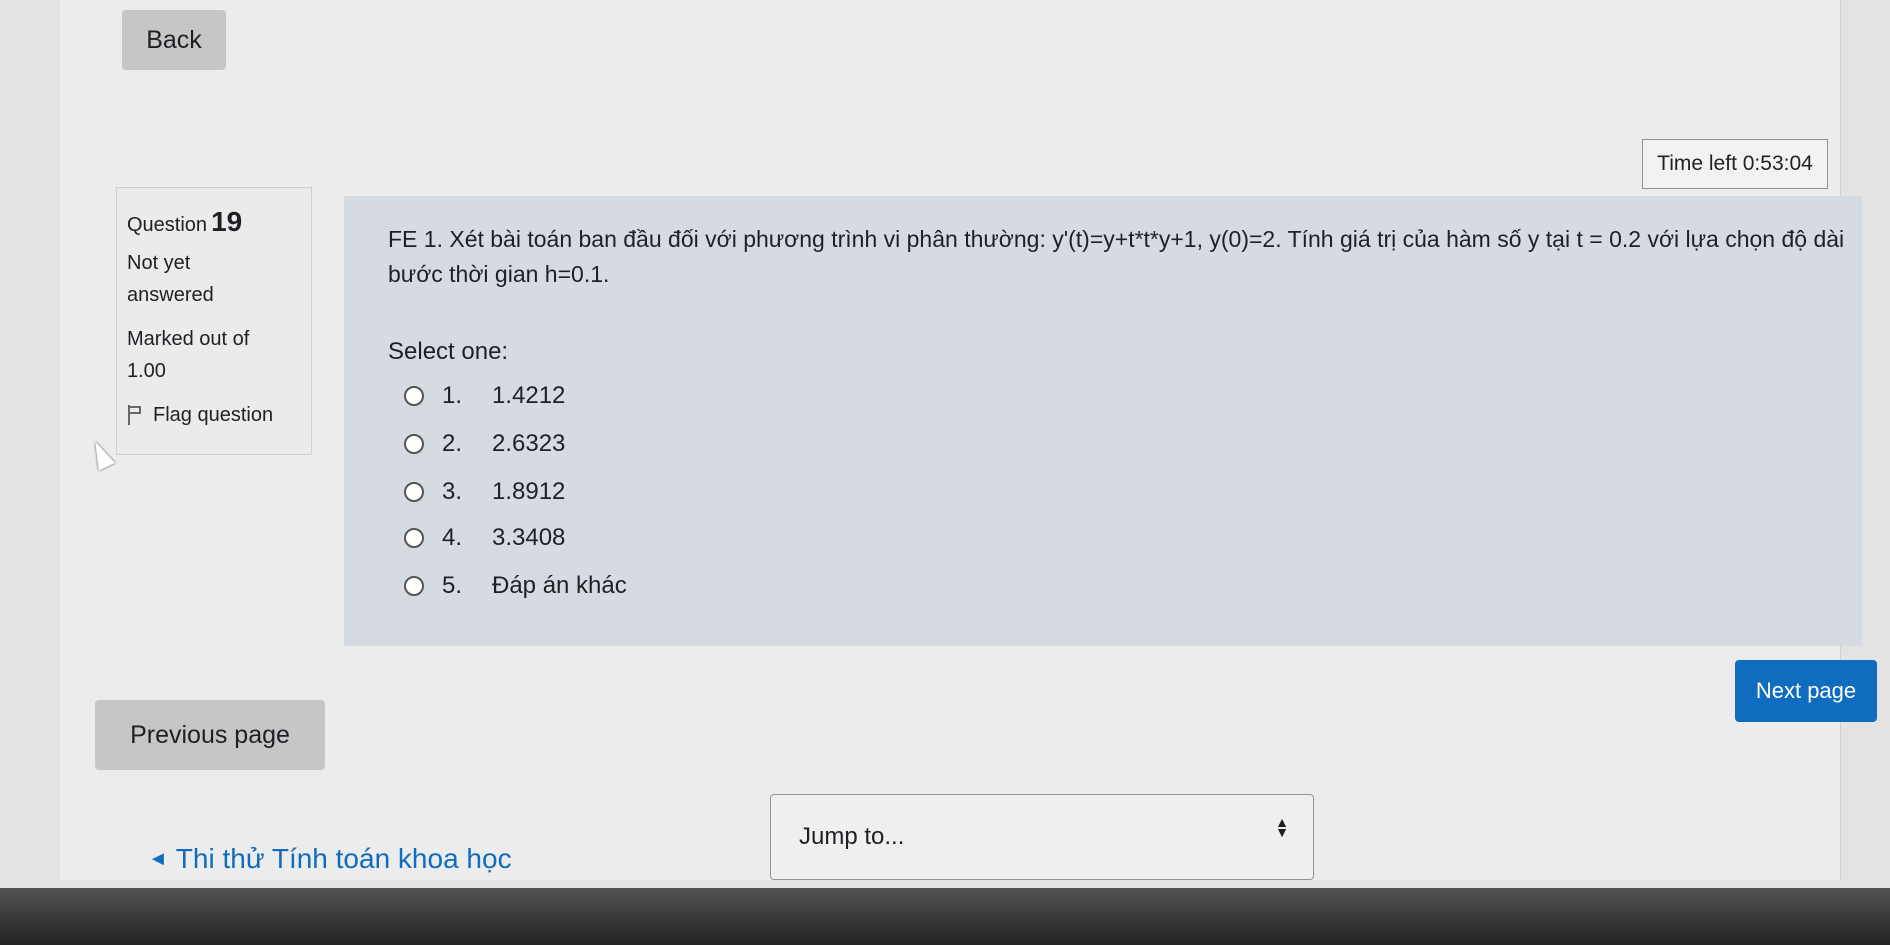  Describe the element at coordinates (529, 491) in the screenshot. I see `option-text: 1.8912` at that location.